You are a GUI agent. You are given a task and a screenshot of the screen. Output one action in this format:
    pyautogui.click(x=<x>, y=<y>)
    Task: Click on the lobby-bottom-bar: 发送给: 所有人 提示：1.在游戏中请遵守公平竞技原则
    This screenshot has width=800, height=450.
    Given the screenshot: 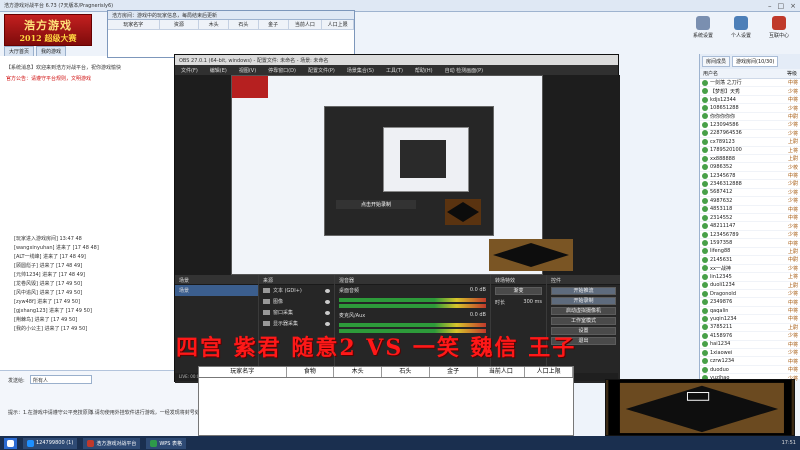 What is the action you would take?
    pyautogui.click(x=99, y=403)
    